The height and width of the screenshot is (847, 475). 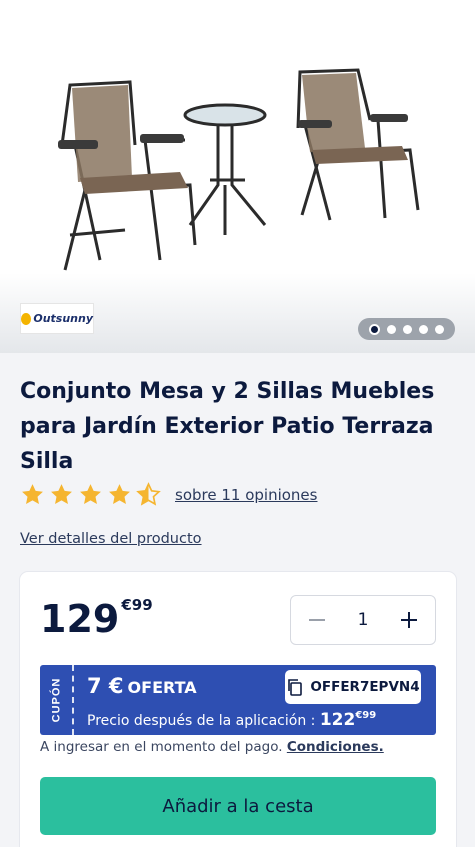 I want to click on coupon-amount: 7 €, so click(x=105, y=686).